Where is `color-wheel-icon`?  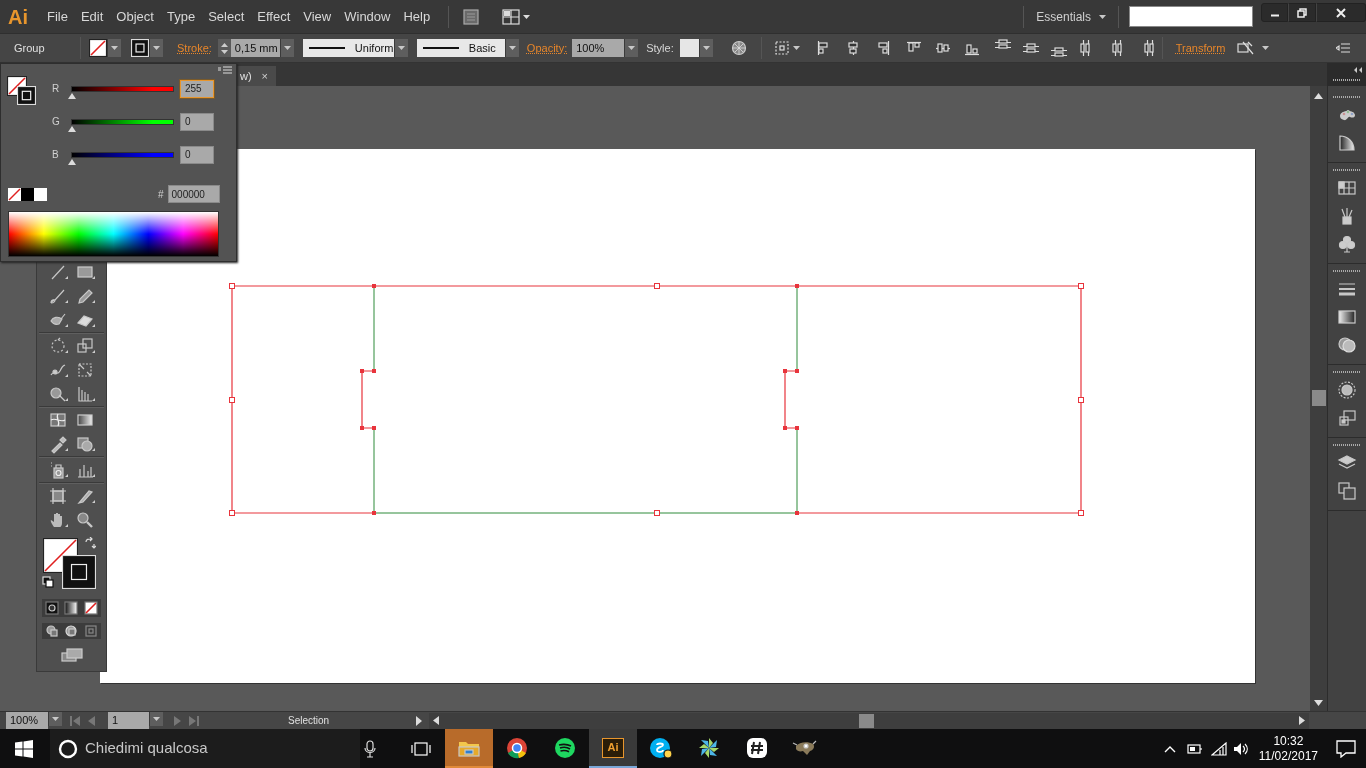
color-wheel-icon is located at coordinates (738, 48).